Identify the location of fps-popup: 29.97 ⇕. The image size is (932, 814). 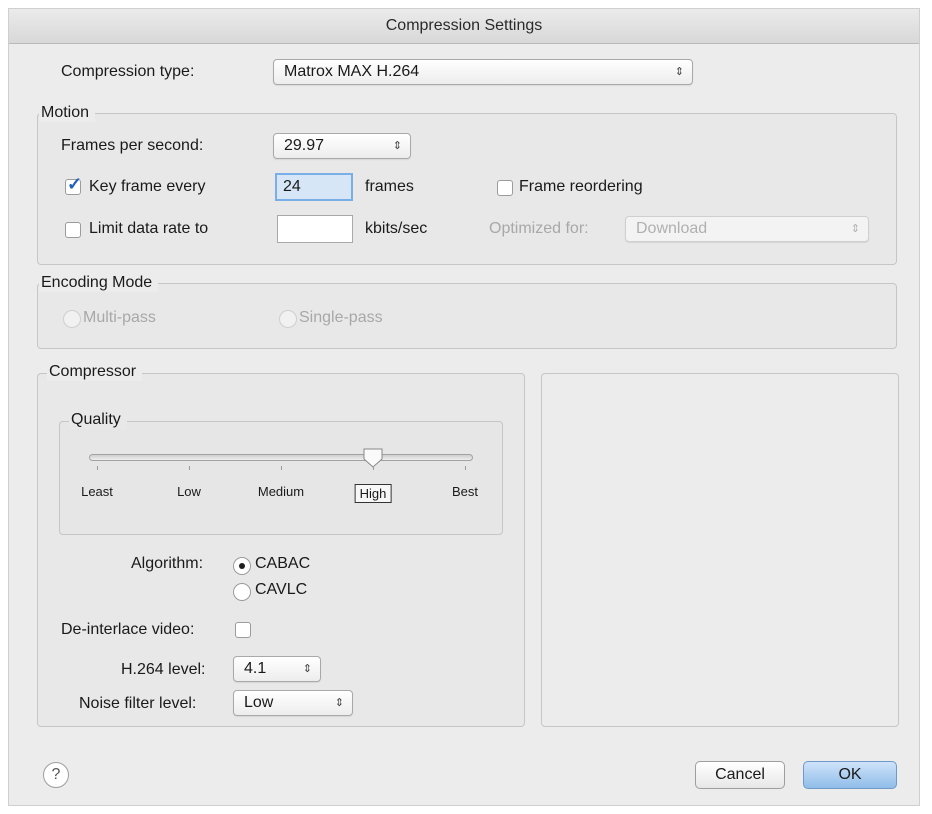
(342, 146).